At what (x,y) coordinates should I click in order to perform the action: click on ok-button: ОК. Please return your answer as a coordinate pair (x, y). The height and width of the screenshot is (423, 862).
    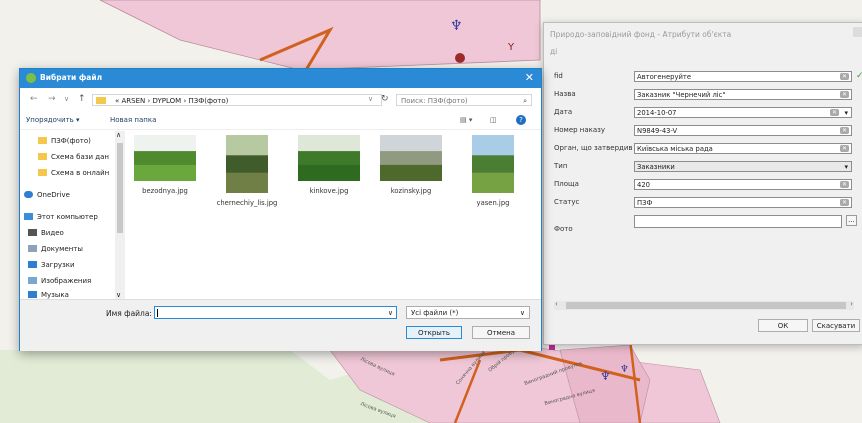
    Looking at the image, I should click on (783, 325).